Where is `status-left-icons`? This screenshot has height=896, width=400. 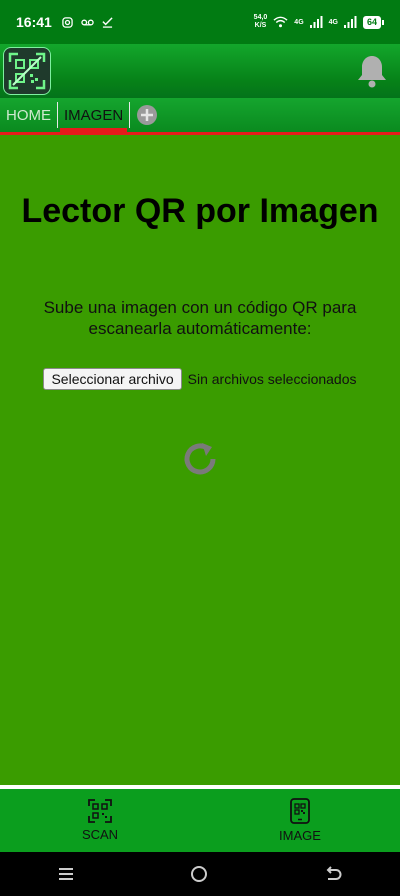 status-left-icons is located at coordinates (87, 22).